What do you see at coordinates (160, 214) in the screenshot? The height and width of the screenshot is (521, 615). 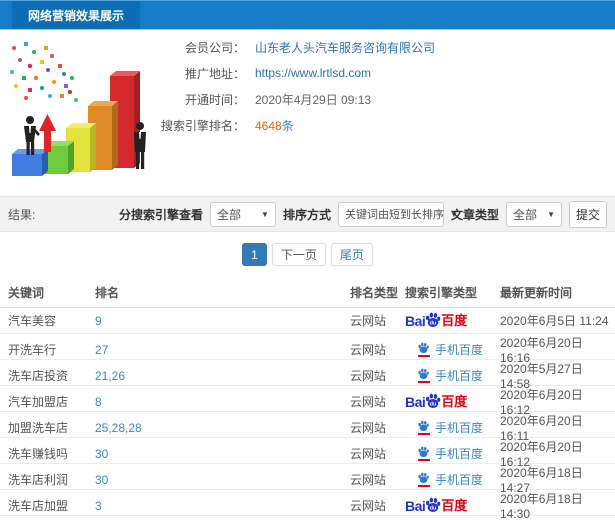 I see `engine-filter-label: 分搜索引擎查看` at bounding box center [160, 214].